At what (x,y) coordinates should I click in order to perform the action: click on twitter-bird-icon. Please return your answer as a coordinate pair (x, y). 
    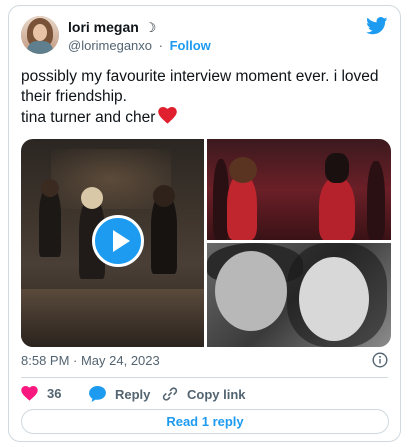
    Looking at the image, I should click on (377, 26).